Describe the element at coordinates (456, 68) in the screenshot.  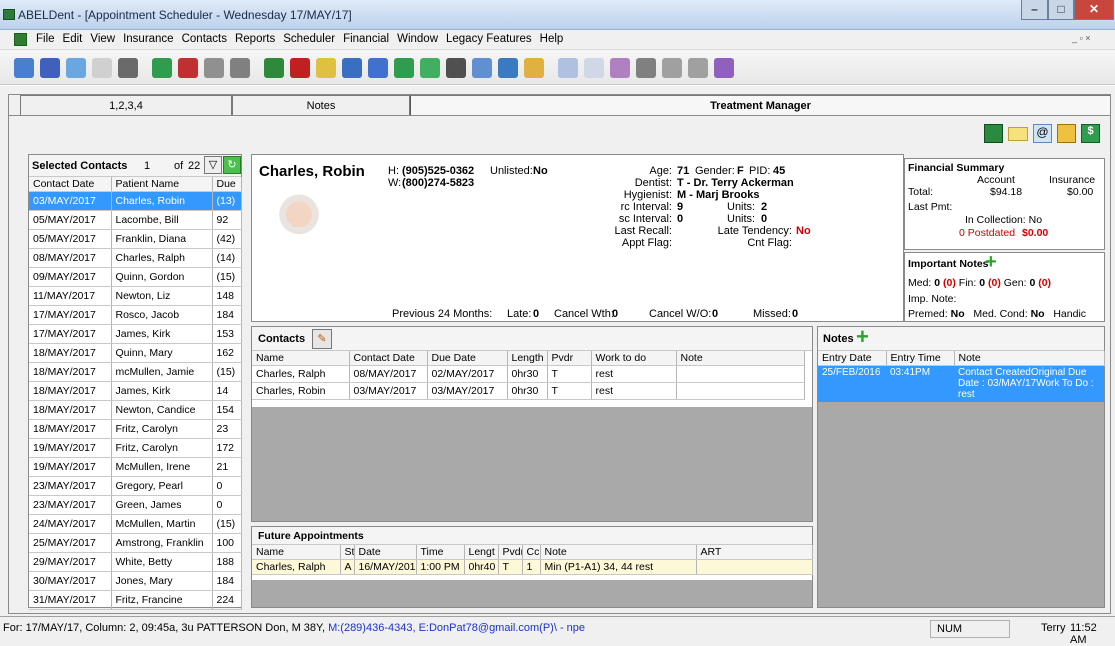
I see `print-icon` at that location.